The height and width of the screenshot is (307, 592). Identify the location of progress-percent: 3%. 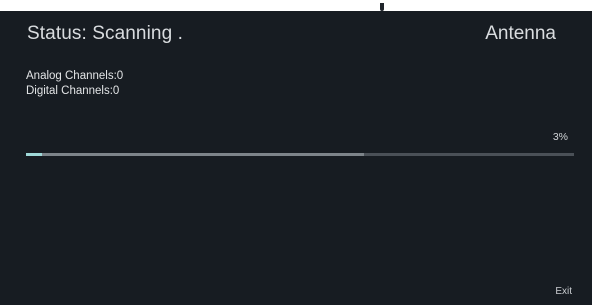
(560, 137).